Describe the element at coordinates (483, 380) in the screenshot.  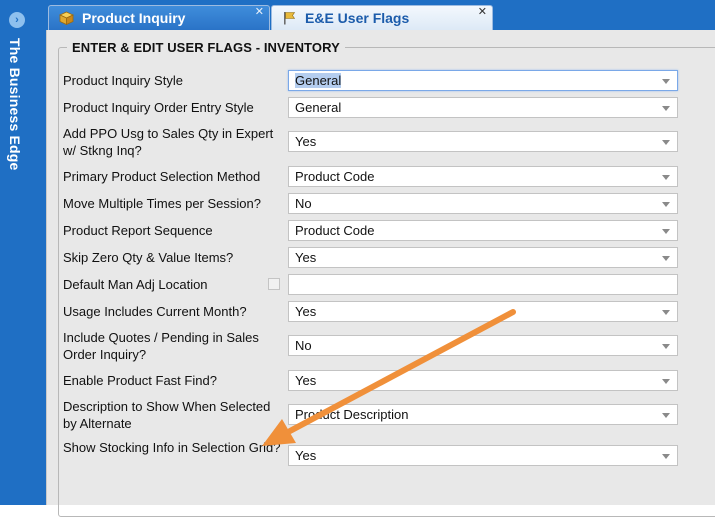
I see `select-fast-find: Yes` at that location.